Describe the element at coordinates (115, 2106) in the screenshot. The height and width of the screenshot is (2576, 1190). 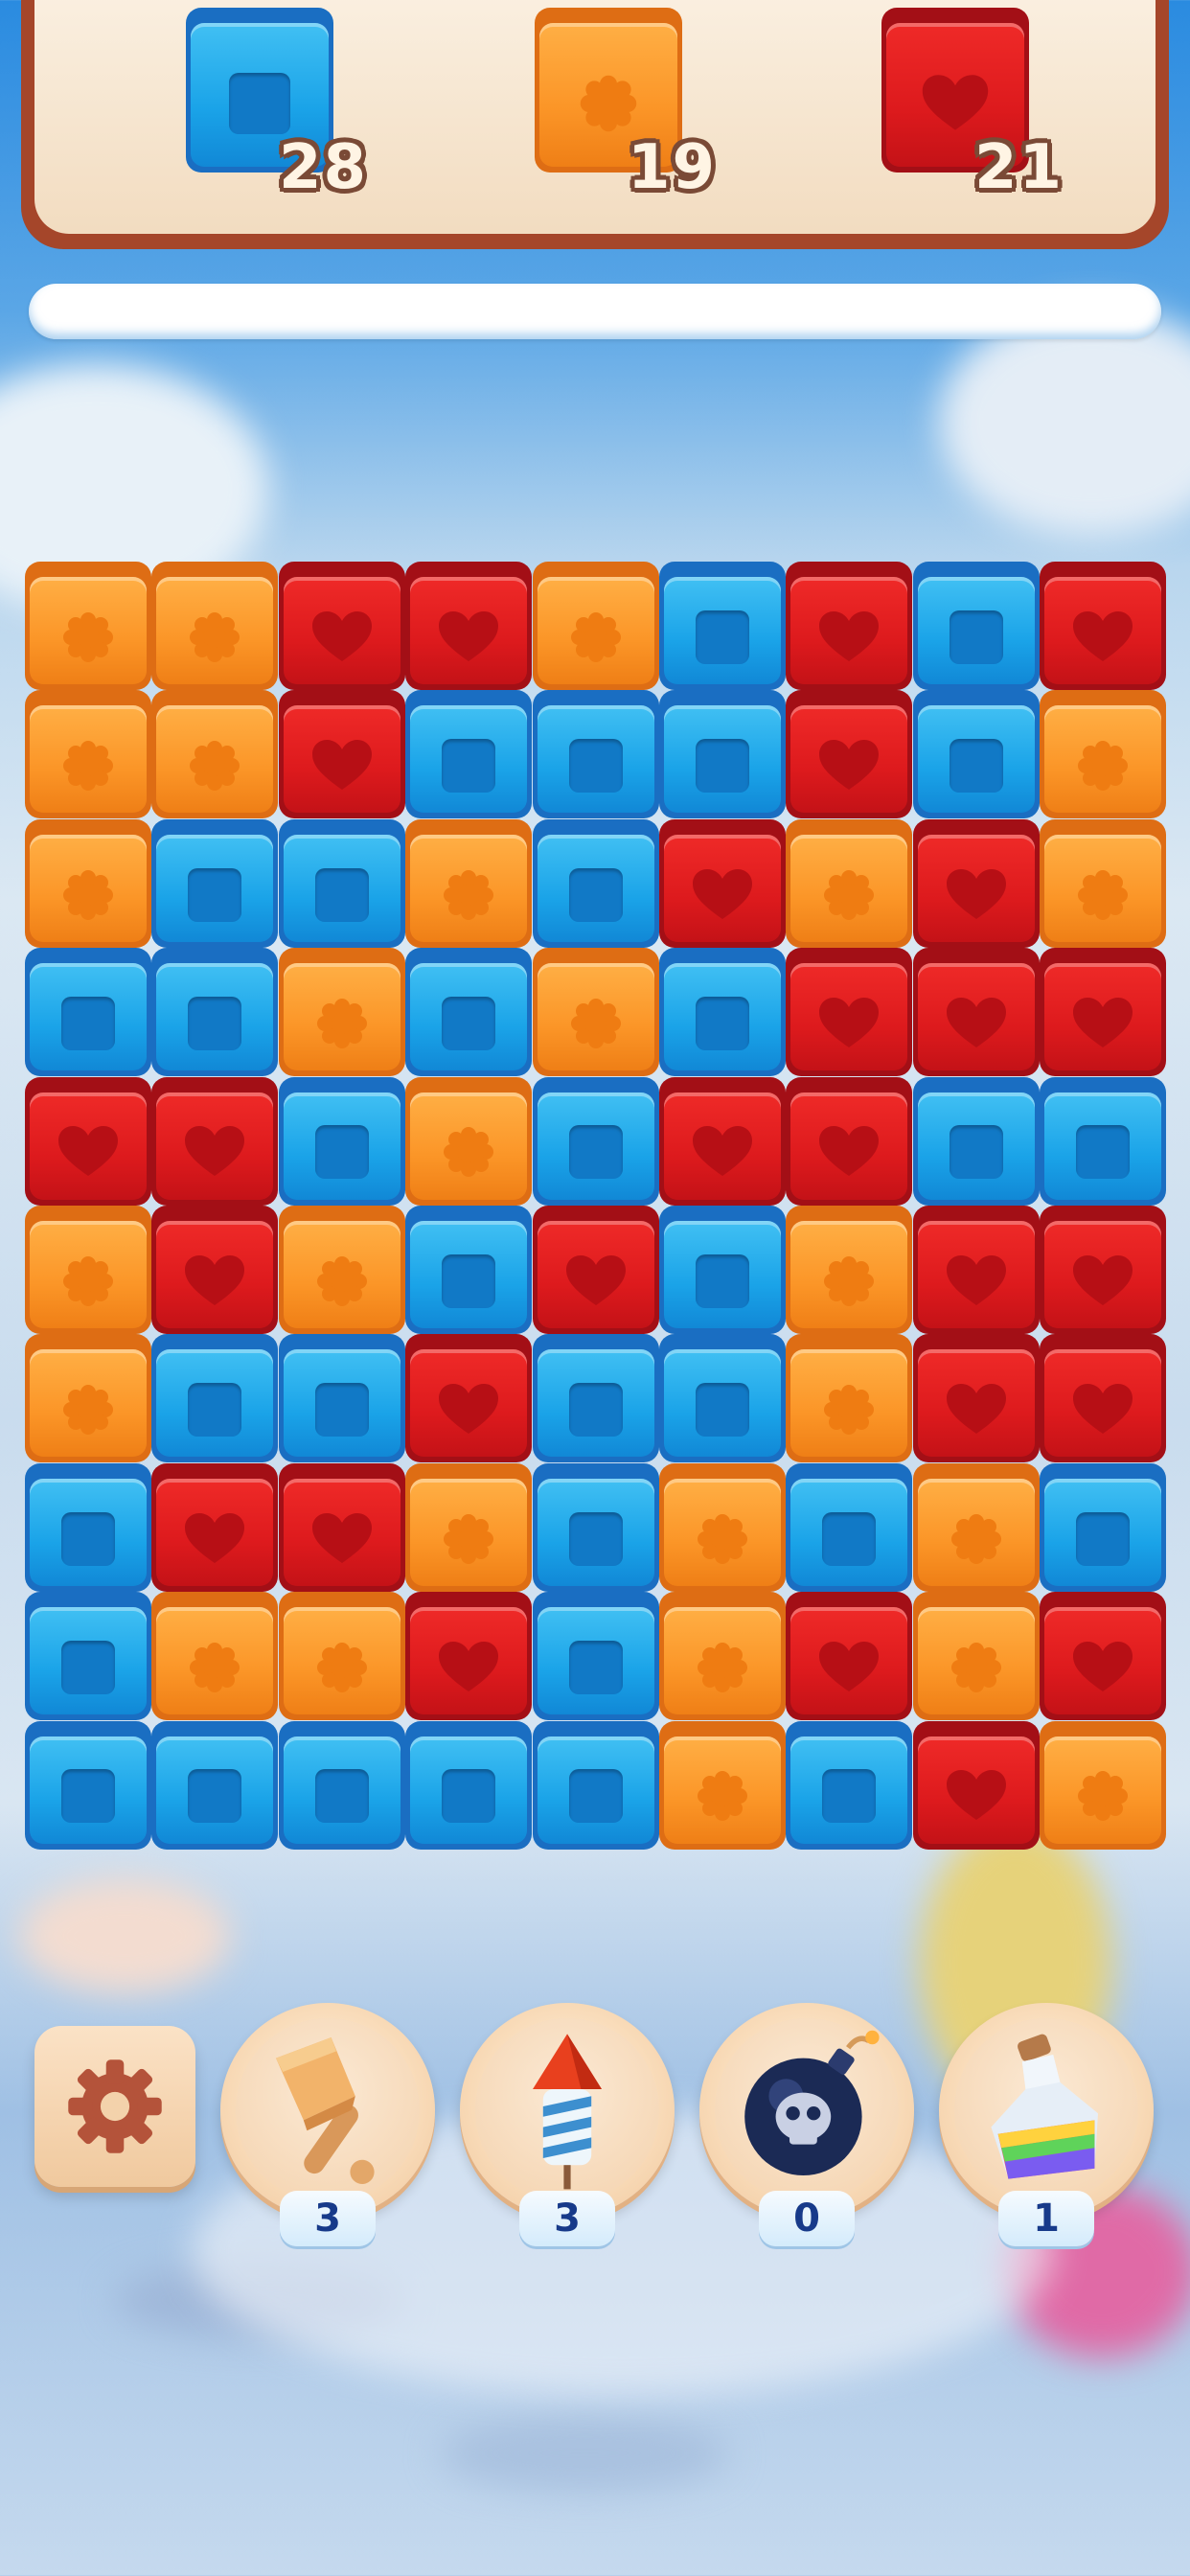
I see `settings-button` at that location.